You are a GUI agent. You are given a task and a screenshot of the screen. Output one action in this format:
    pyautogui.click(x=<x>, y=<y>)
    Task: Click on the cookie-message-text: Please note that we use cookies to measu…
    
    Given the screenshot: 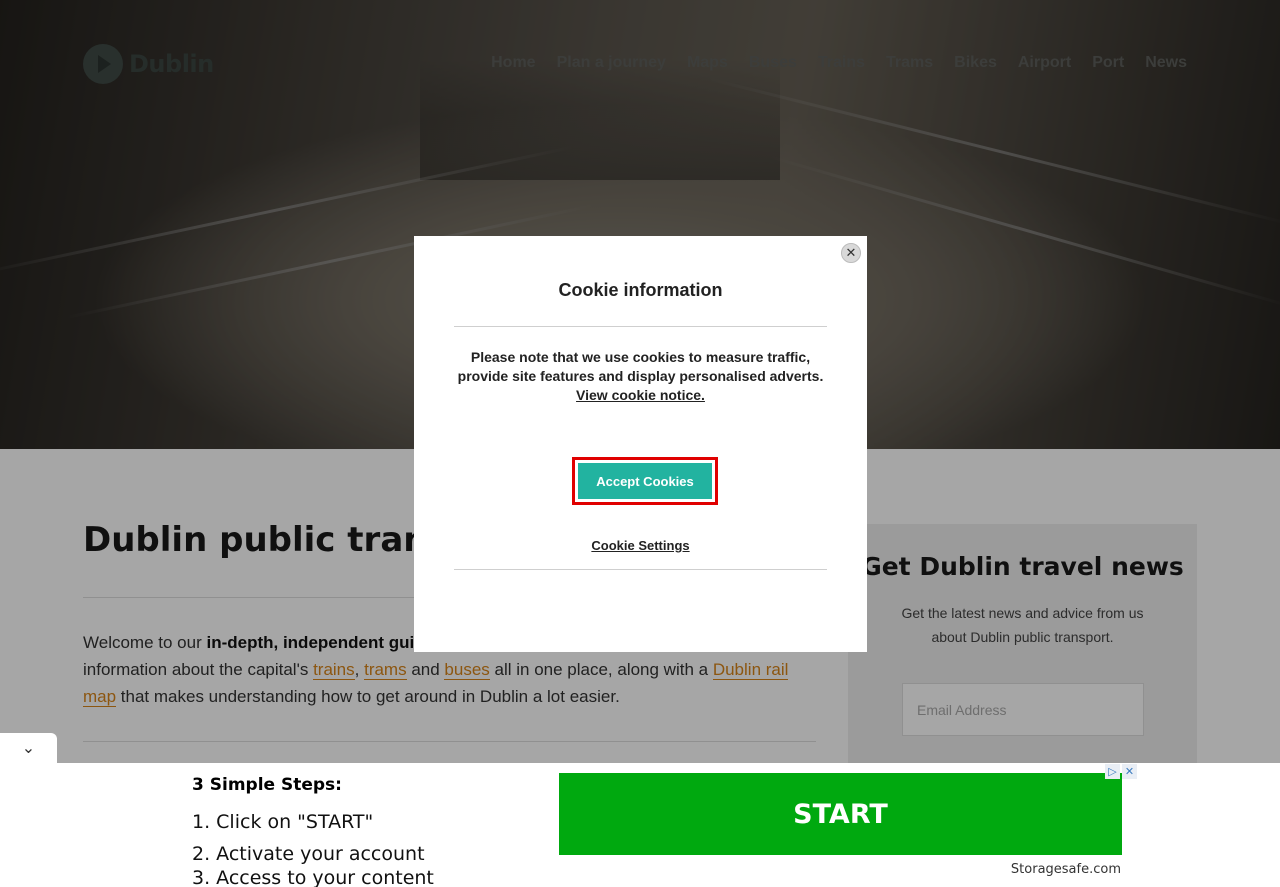 What is the action you would take?
    pyautogui.click(x=640, y=366)
    